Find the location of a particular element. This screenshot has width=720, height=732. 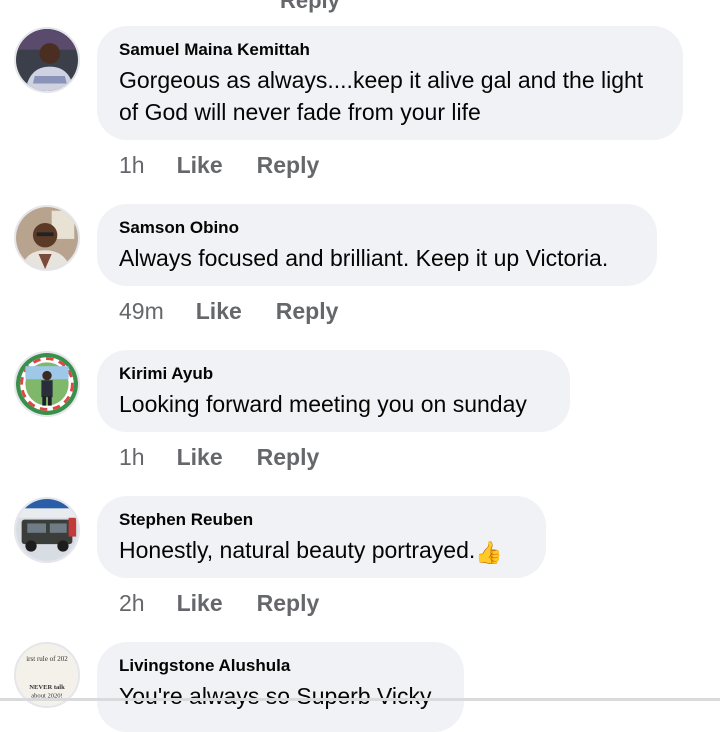

comment-actions: 2h Like Reply is located at coordinates (219, 603).